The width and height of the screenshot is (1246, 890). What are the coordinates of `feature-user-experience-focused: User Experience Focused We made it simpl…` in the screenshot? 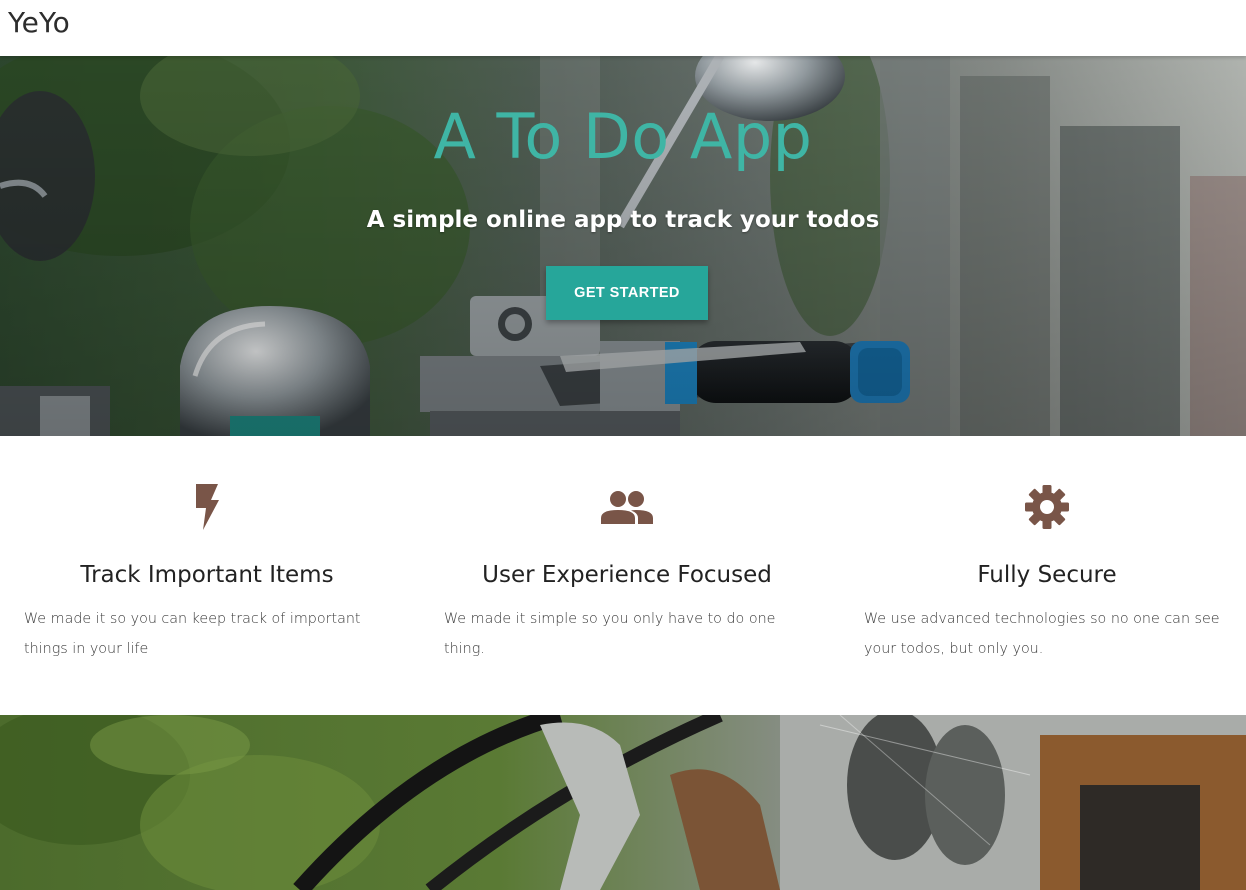 It's located at (627, 575).